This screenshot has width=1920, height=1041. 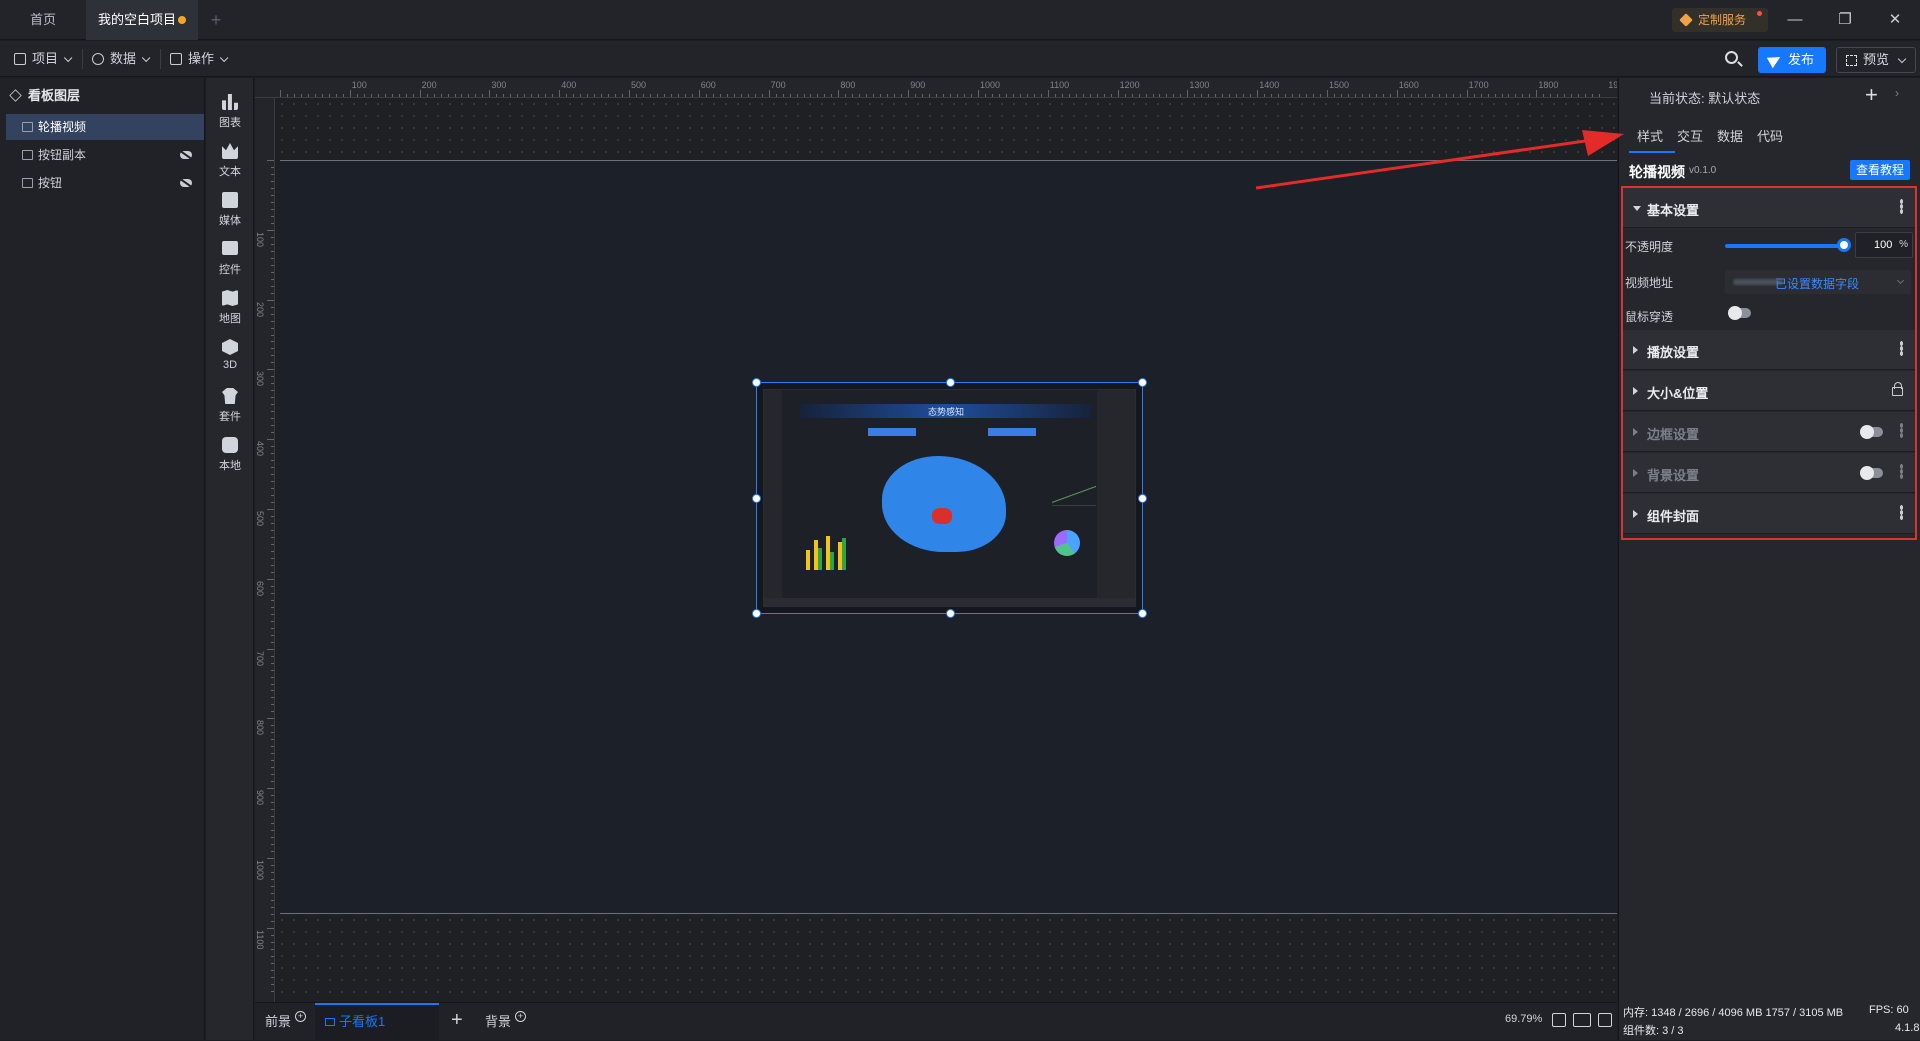 What do you see at coordinates (499, 85) in the screenshot?
I see `ruler-label: 300` at bounding box center [499, 85].